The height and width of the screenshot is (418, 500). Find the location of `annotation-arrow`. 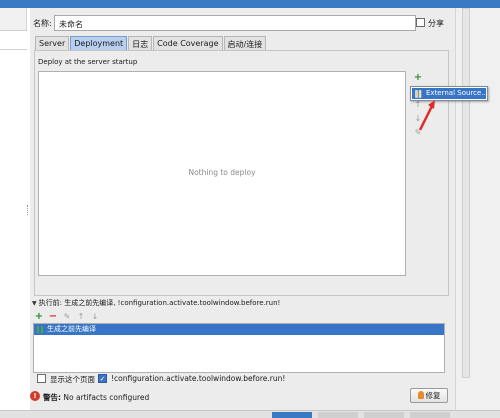

annotation-arrow is located at coordinates (426, 115).